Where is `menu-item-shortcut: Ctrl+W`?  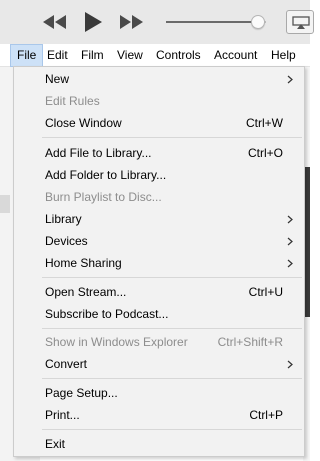 menu-item-shortcut: Ctrl+W is located at coordinates (264, 123).